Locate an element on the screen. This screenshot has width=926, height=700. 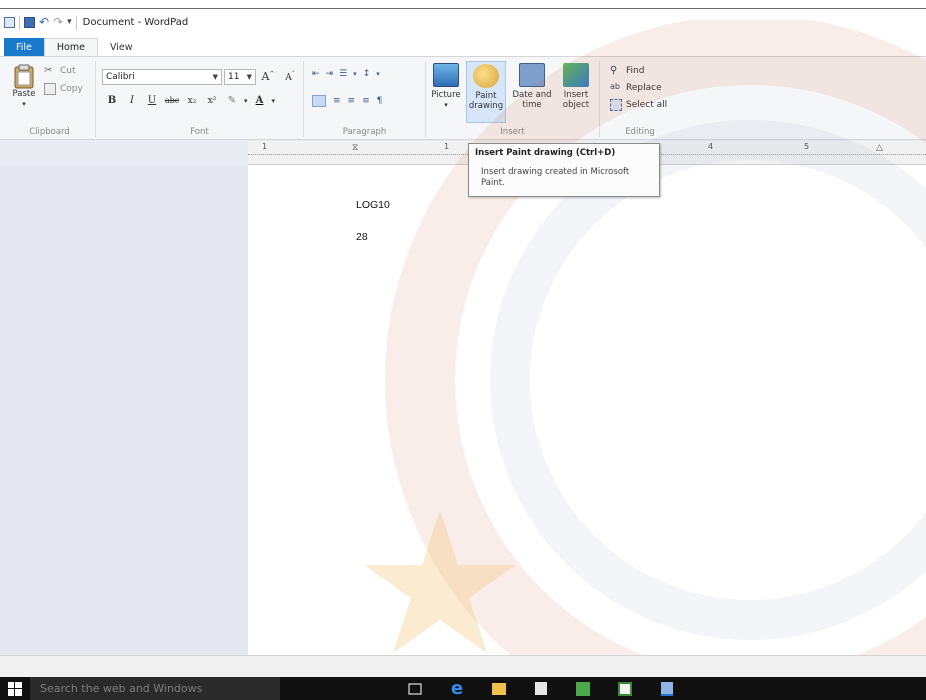
store-icon is located at coordinates (541, 688).